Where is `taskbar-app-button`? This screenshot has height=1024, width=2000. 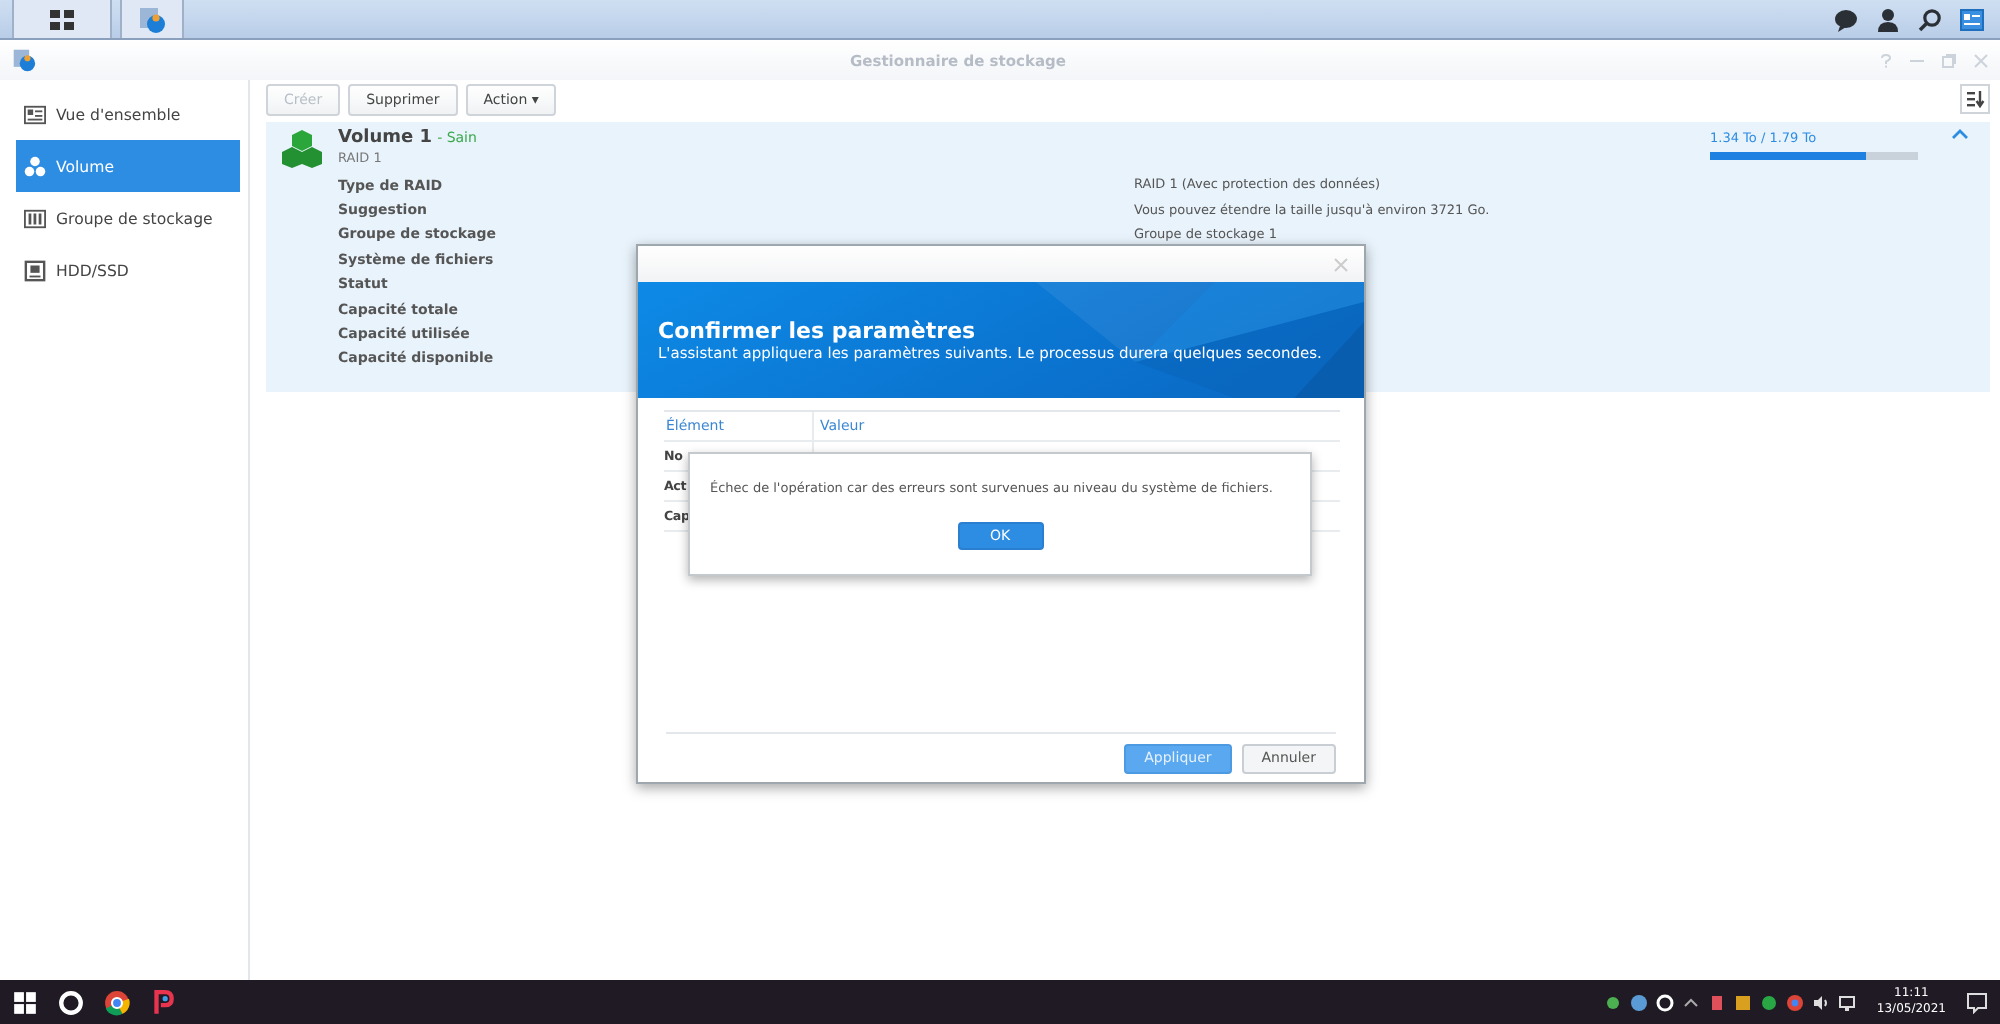 taskbar-app-button is located at coordinates (152, 19).